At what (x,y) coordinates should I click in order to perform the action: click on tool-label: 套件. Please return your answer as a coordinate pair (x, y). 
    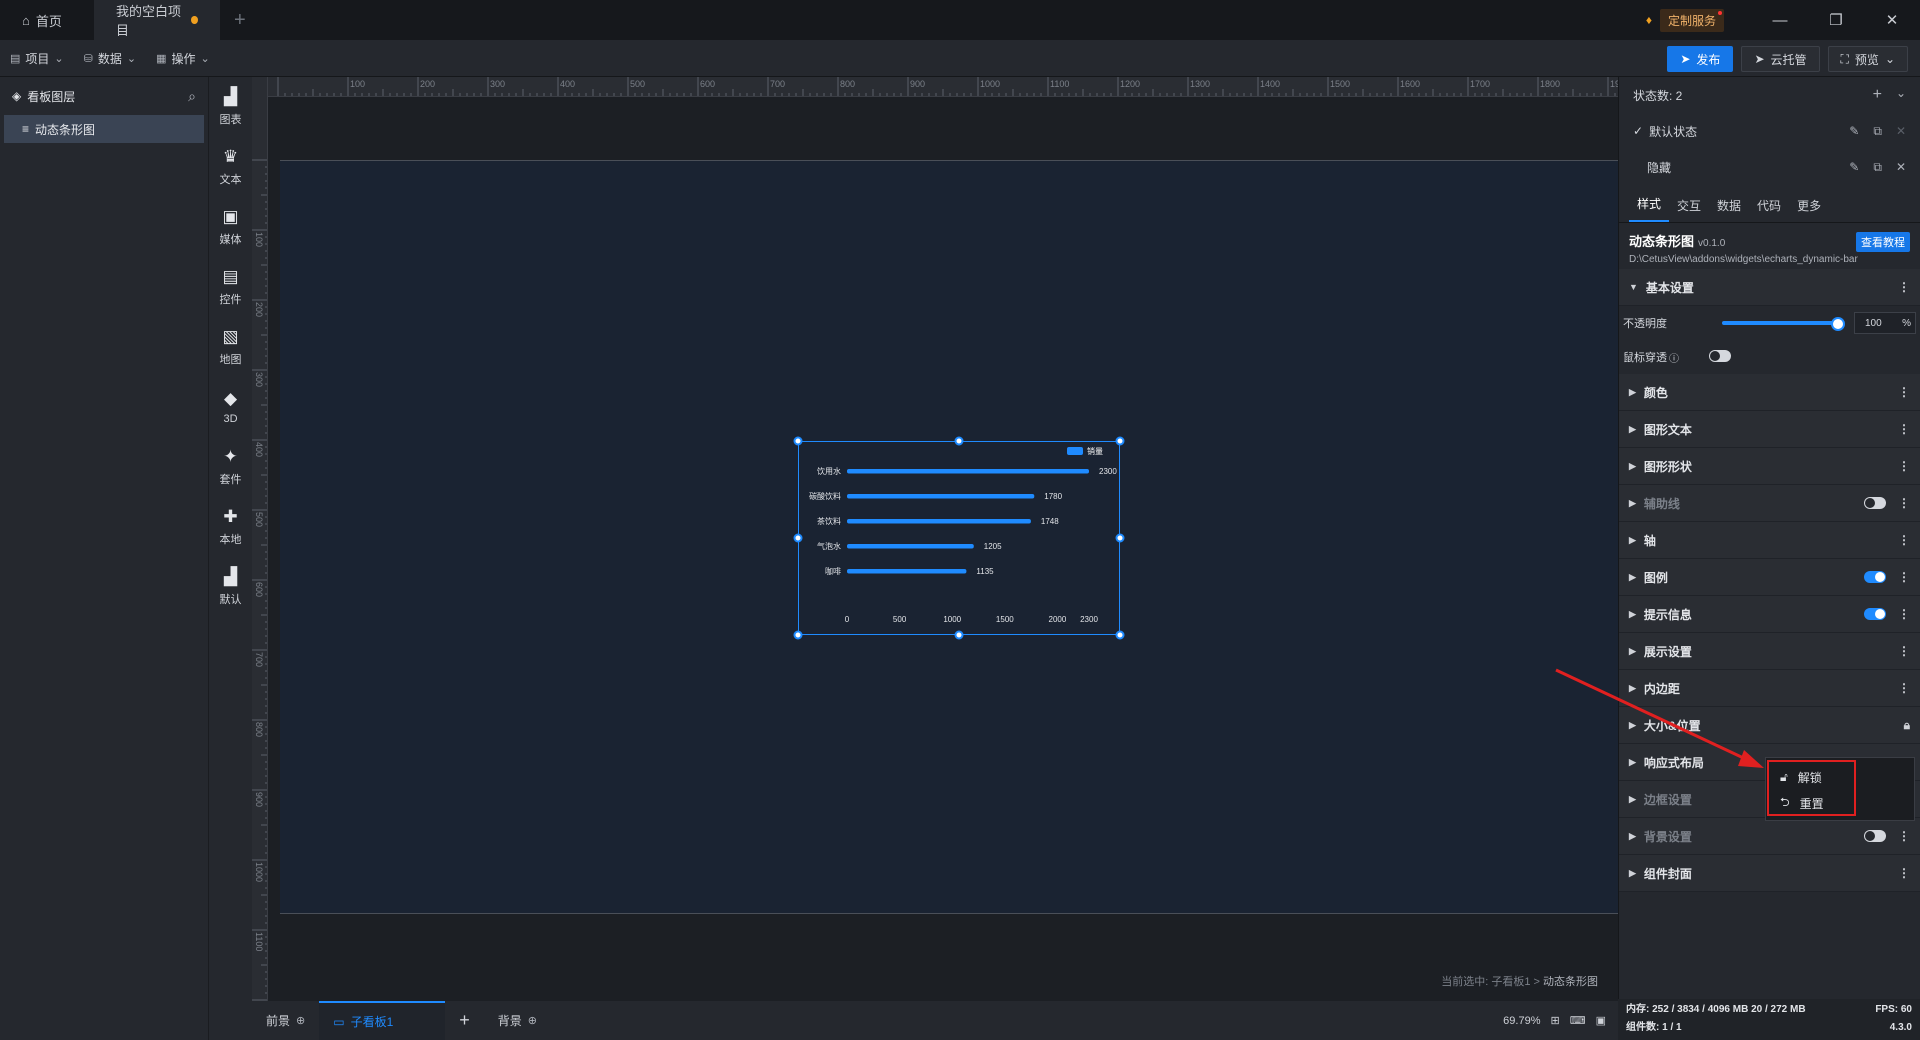
    Looking at the image, I should click on (230, 480).